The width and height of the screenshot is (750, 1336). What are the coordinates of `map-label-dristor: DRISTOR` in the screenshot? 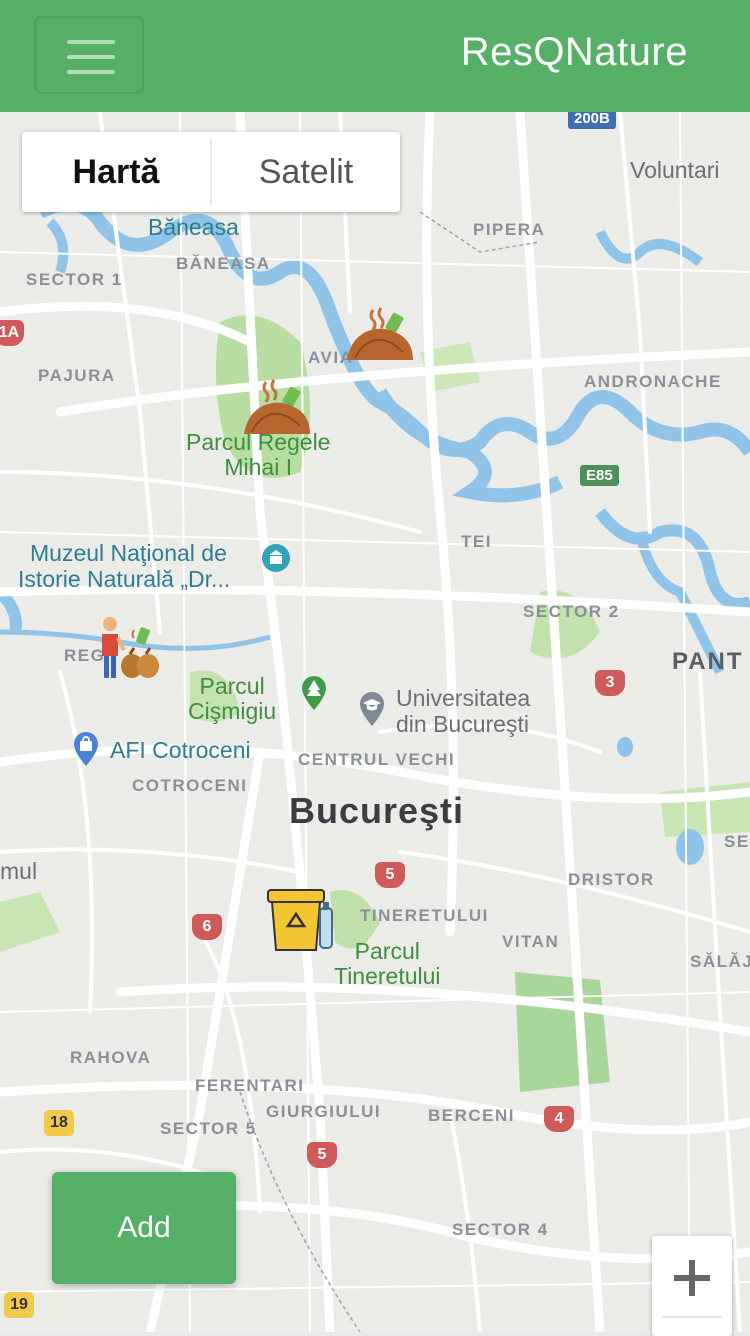 It's located at (611, 879).